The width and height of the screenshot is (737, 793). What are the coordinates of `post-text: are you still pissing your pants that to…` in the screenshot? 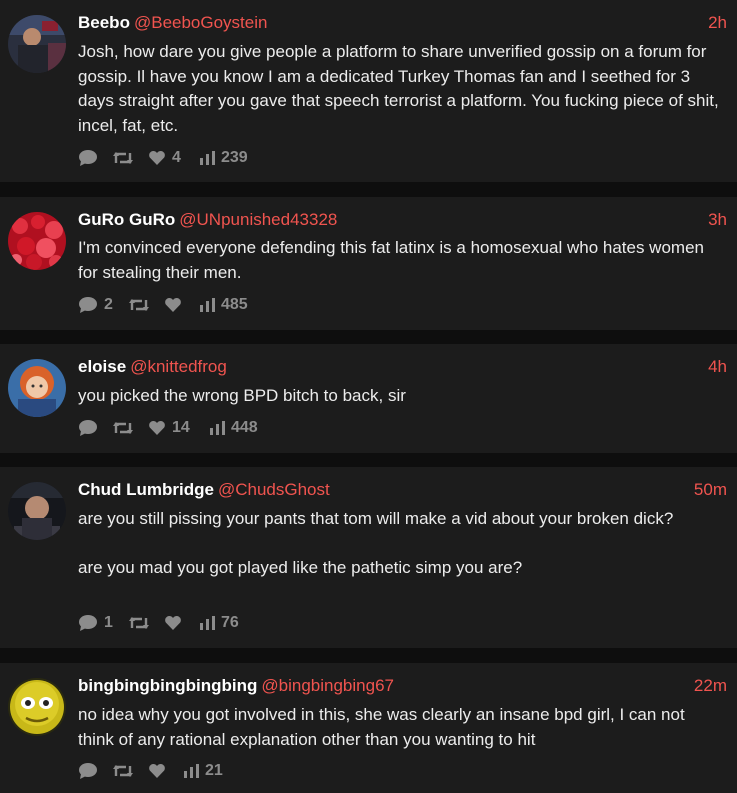 It's located at (376, 543).